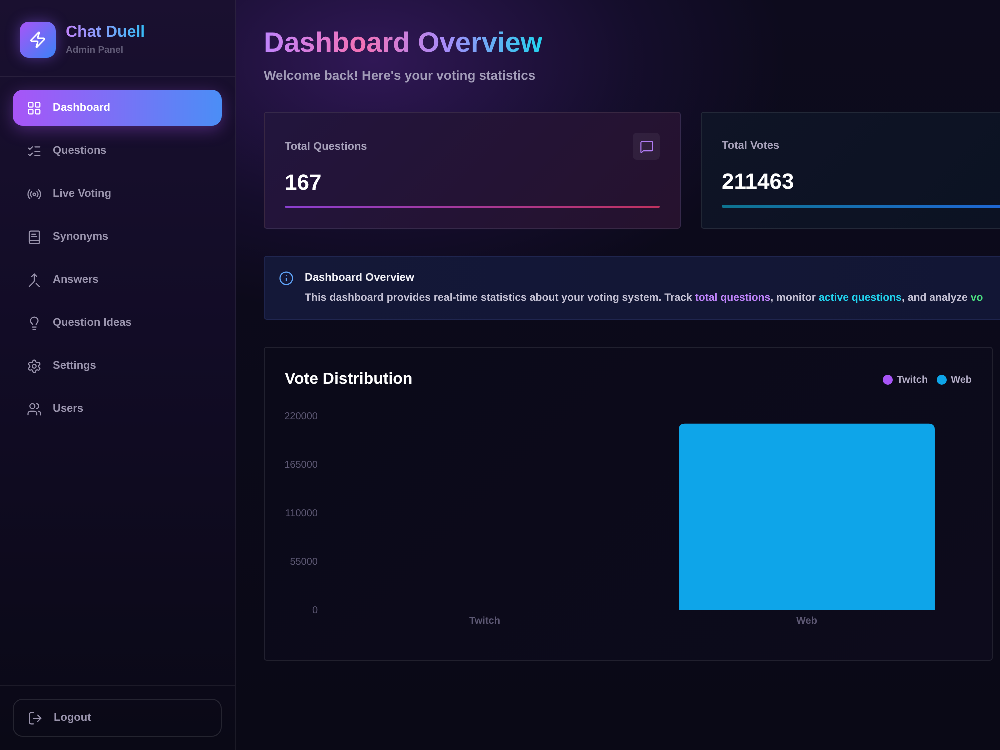 The width and height of the screenshot is (1000, 750). What do you see at coordinates (34, 237) in the screenshot?
I see `book-icon` at bounding box center [34, 237].